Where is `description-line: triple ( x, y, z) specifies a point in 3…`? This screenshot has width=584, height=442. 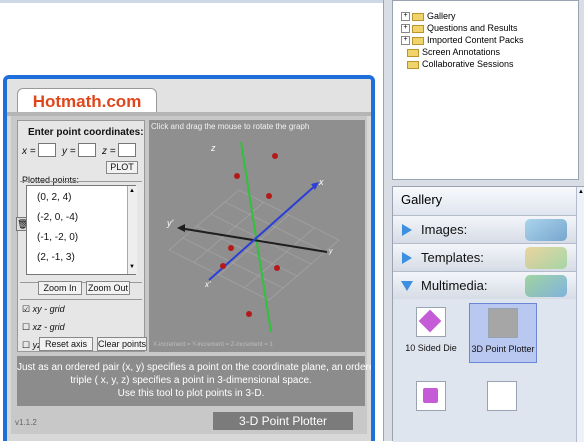
description-line: triple ( x, y, z) specifies a point in 3… is located at coordinates (191, 380).